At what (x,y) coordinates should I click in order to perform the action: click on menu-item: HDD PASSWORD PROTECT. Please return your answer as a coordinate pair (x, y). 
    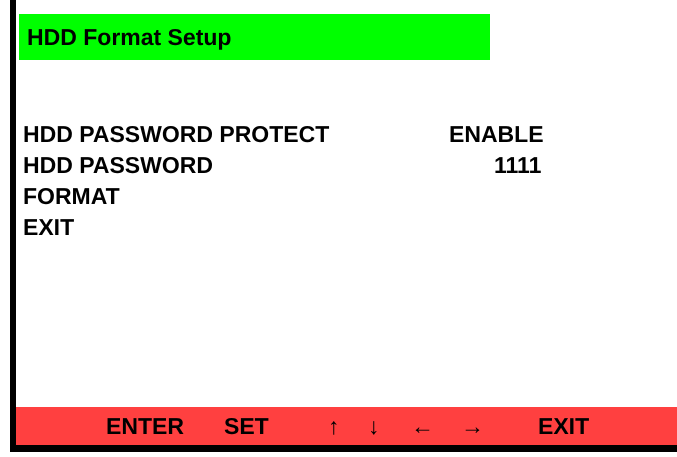
    Looking at the image, I should click on (176, 134).